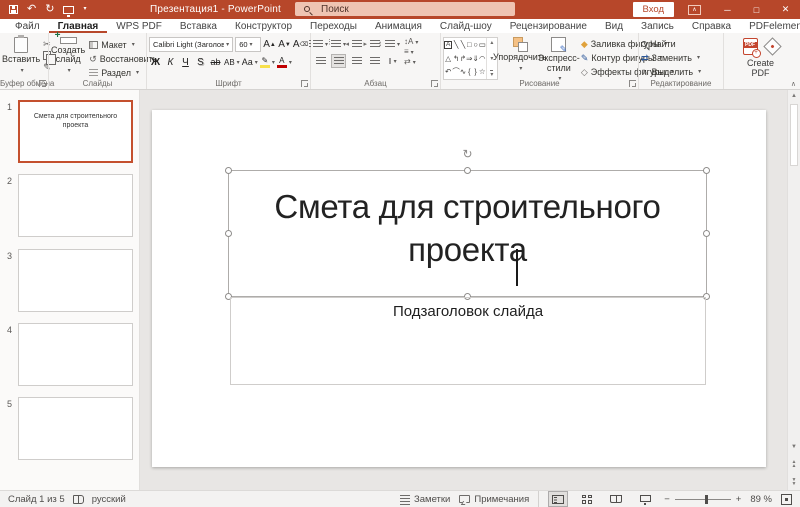 The width and height of the screenshot is (800, 507). I want to click on line-spacing-button, so click(389, 44).